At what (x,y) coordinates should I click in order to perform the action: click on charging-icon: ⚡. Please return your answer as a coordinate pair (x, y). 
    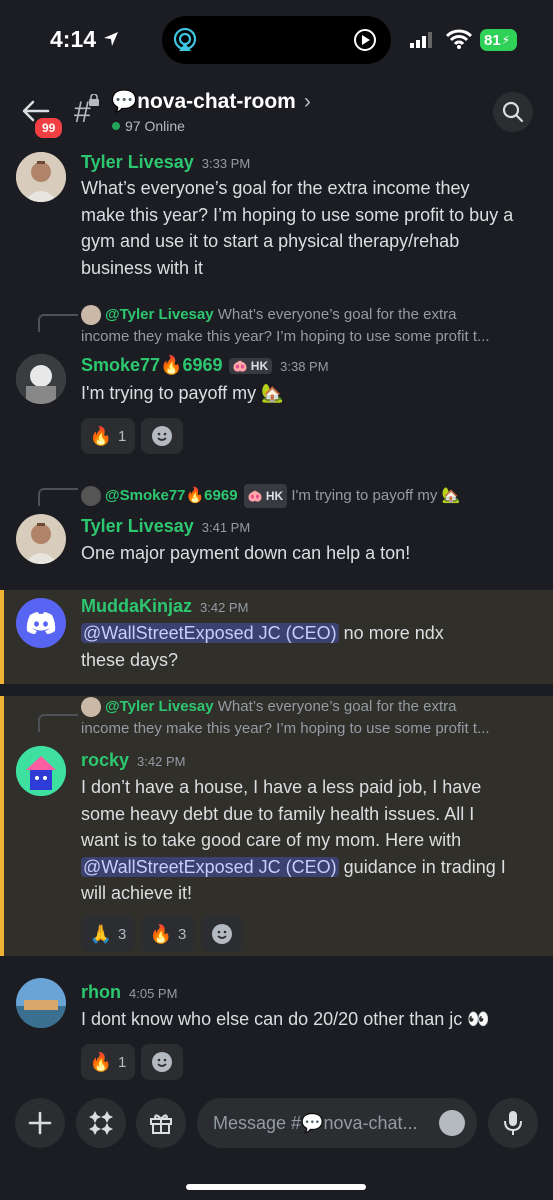
    Looking at the image, I should click on (506, 40).